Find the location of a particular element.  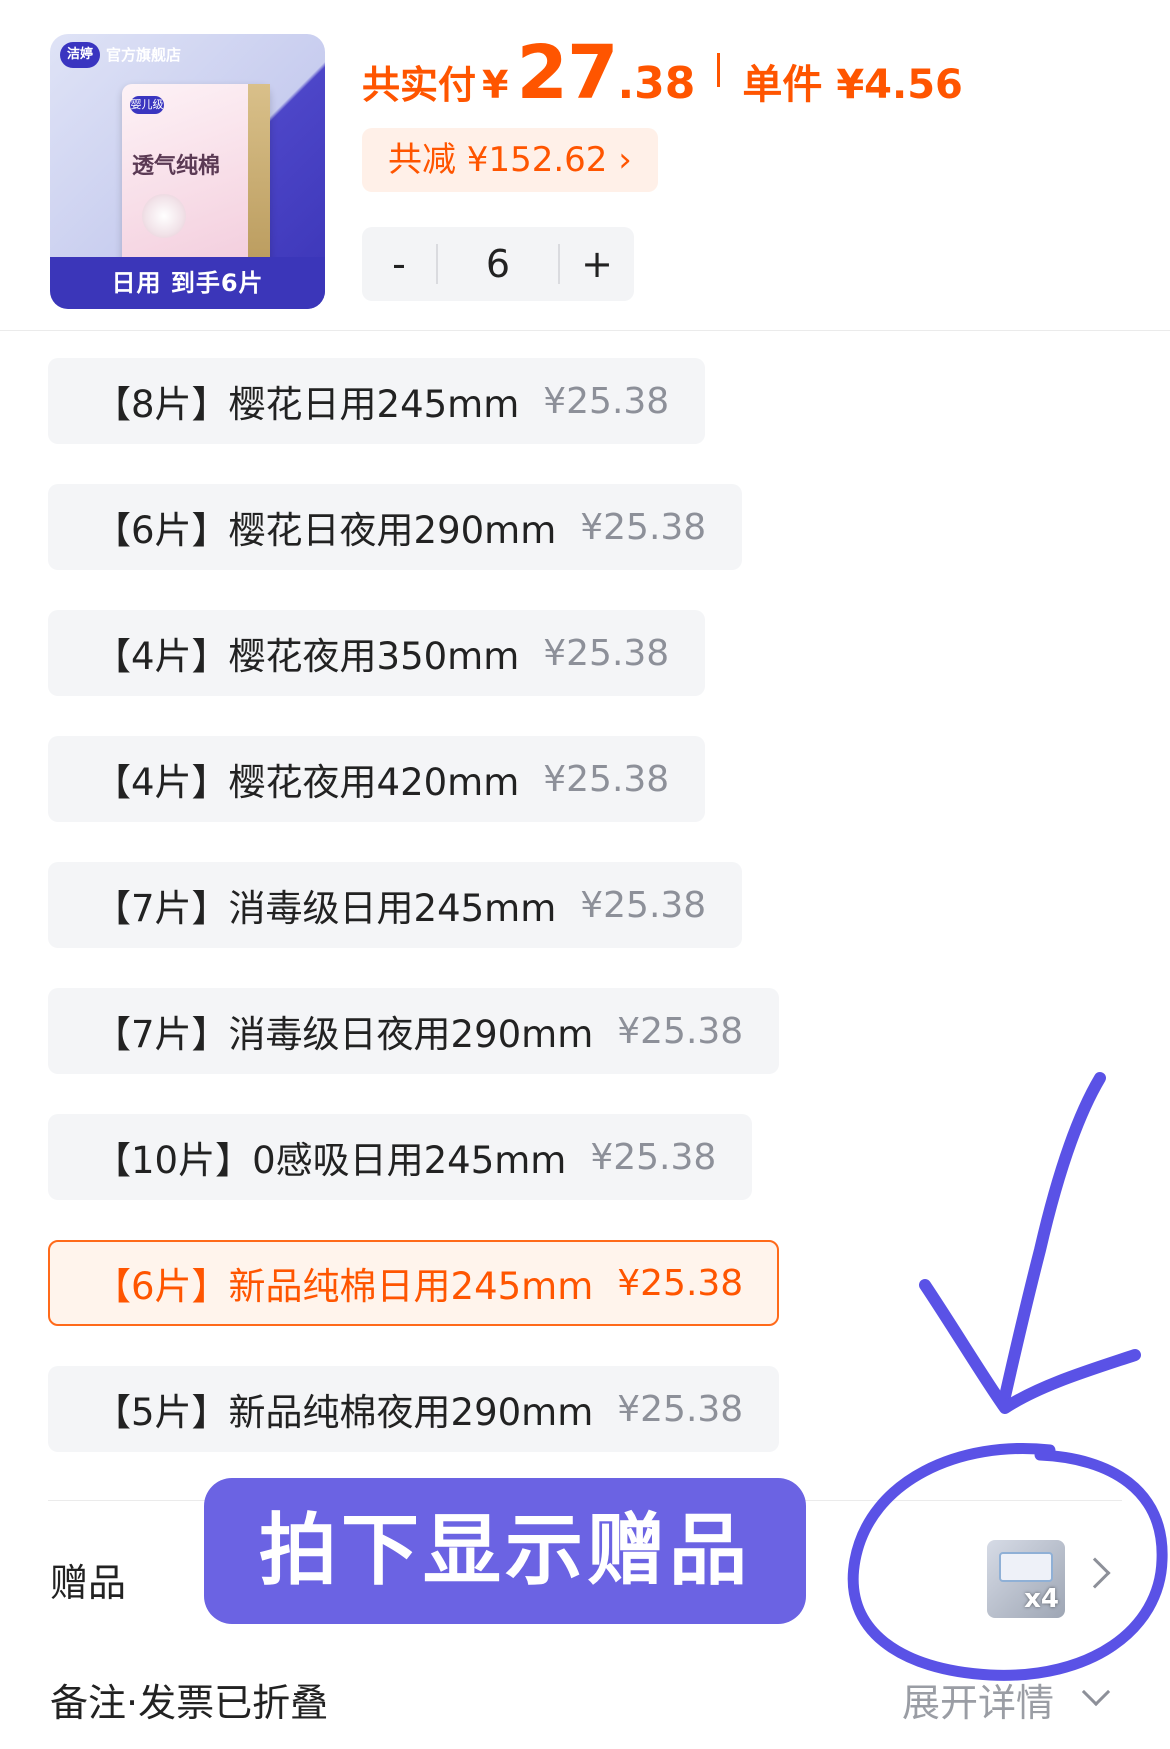

spec-option-name: 【6片】新品纯棉日用245mm is located at coordinates (344, 1286).